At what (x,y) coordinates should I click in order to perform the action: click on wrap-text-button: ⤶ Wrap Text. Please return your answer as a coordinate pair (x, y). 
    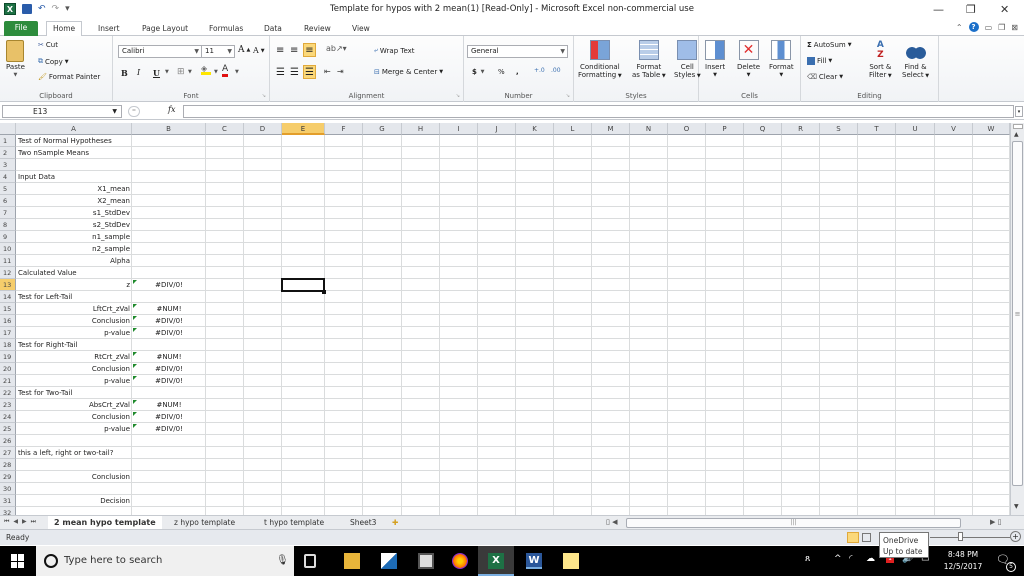
    Looking at the image, I should click on (394, 50).